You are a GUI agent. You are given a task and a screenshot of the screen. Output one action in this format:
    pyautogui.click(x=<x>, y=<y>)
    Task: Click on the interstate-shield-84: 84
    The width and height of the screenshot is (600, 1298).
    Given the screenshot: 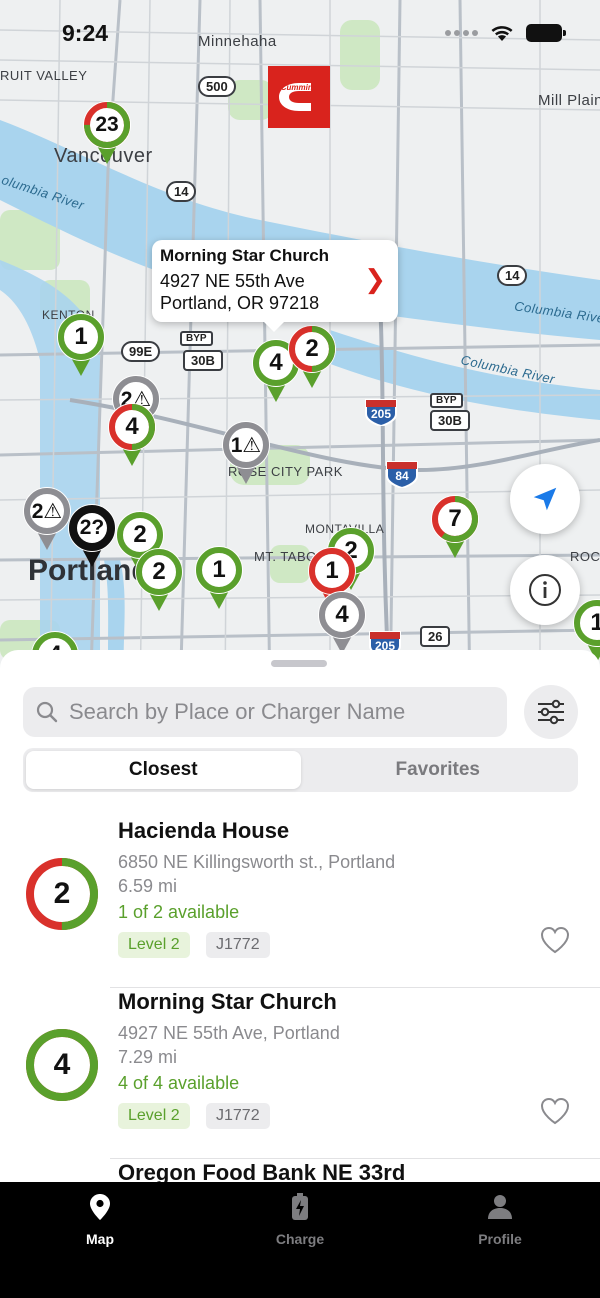 What is the action you would take?
    pyautogui.click(x=402, y=475)
    